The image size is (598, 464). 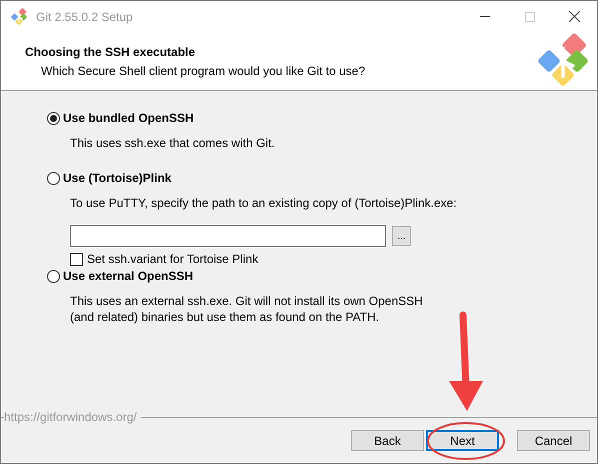 I want to click on option-description: To use PuTTY, specify the path to an existing copy of (Tortoise)Plink.exe:, so click(x=264, y=203).